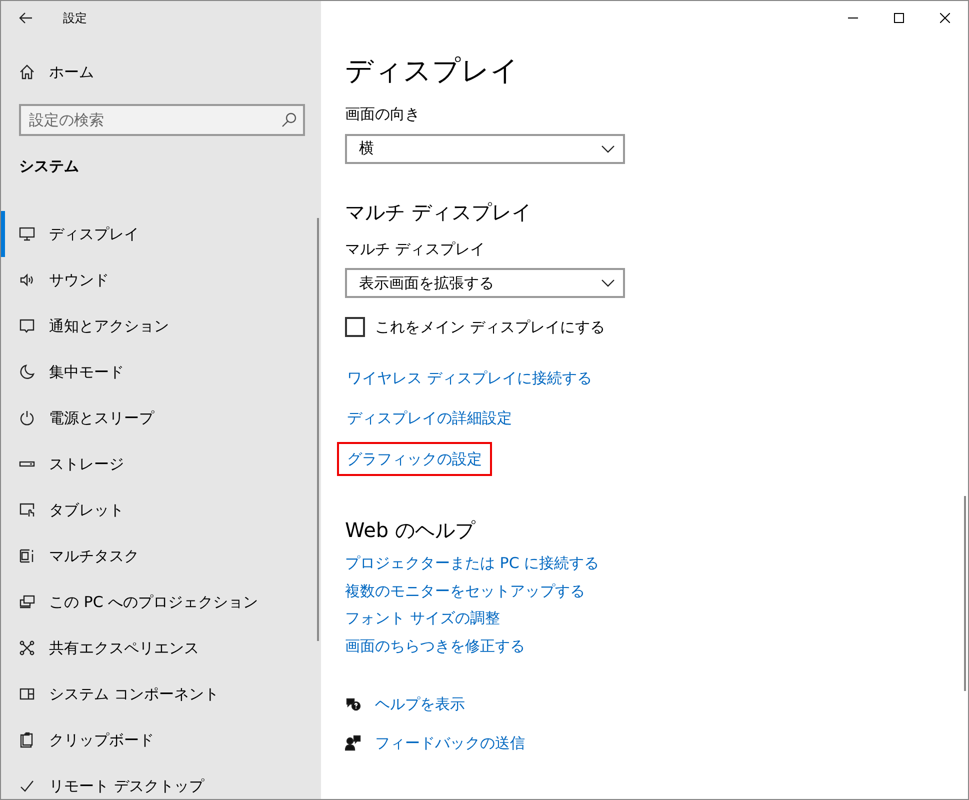 The width and height of the screenshot is (969, 800). Describe the element at coordinates (156, 418) in the screenshot. I see `sidebar-item: 電源とスリープ` at that location.